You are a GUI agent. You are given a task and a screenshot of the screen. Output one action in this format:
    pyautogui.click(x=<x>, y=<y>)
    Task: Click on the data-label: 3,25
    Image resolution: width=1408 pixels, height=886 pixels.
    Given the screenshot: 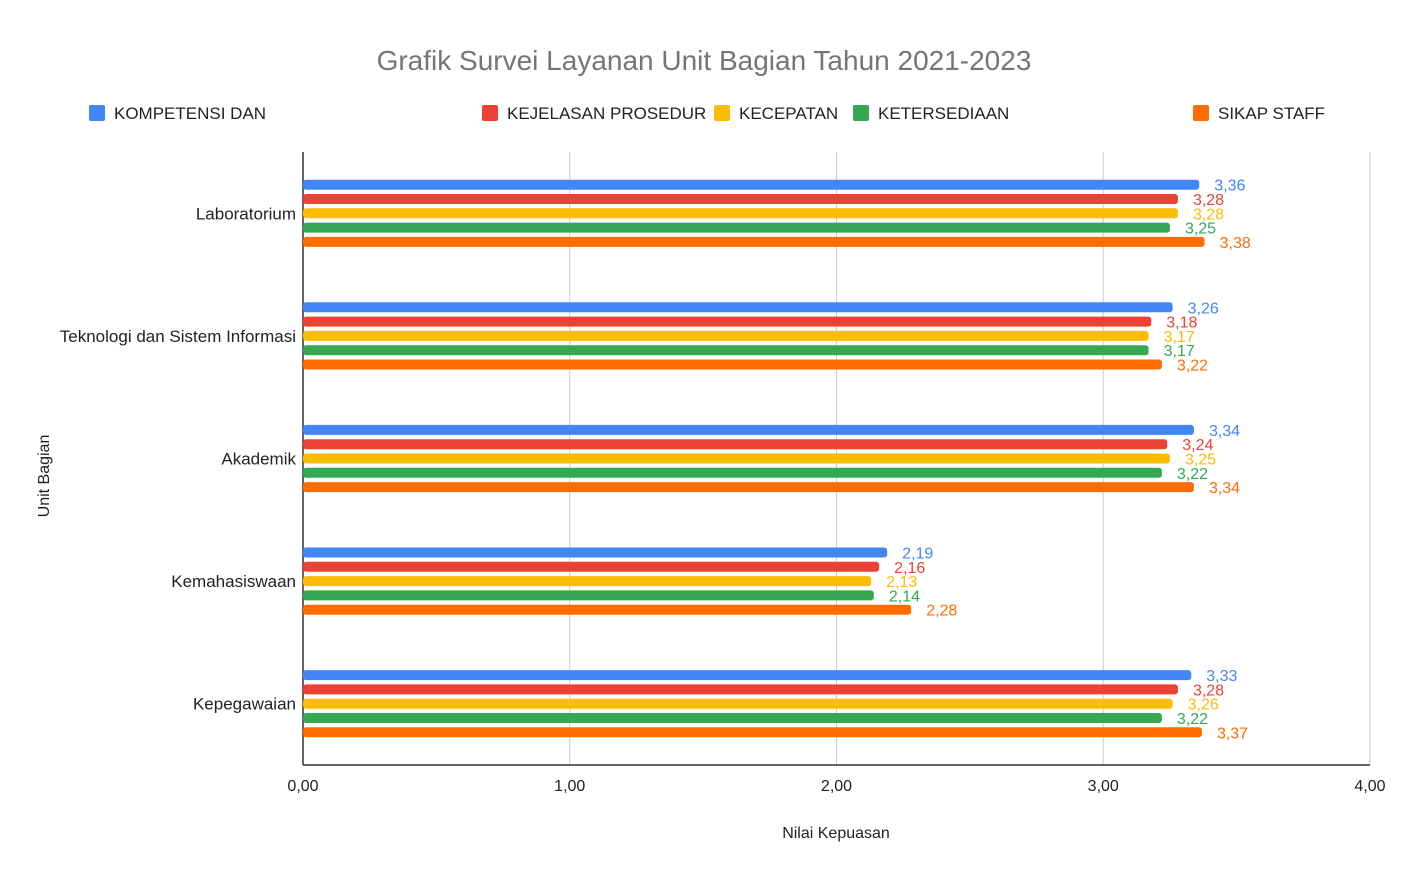 What is the action you would take?
    pyautogui.click(x=1200, y=229)
    